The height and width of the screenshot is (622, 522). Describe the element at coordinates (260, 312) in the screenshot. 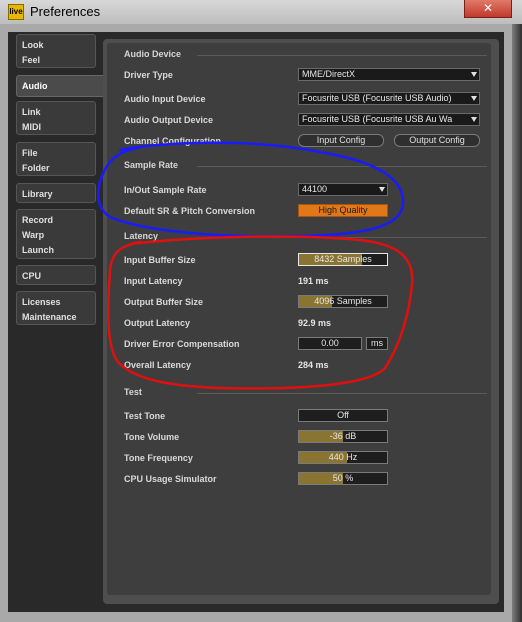

I see `red-annotation-circle` at that location.